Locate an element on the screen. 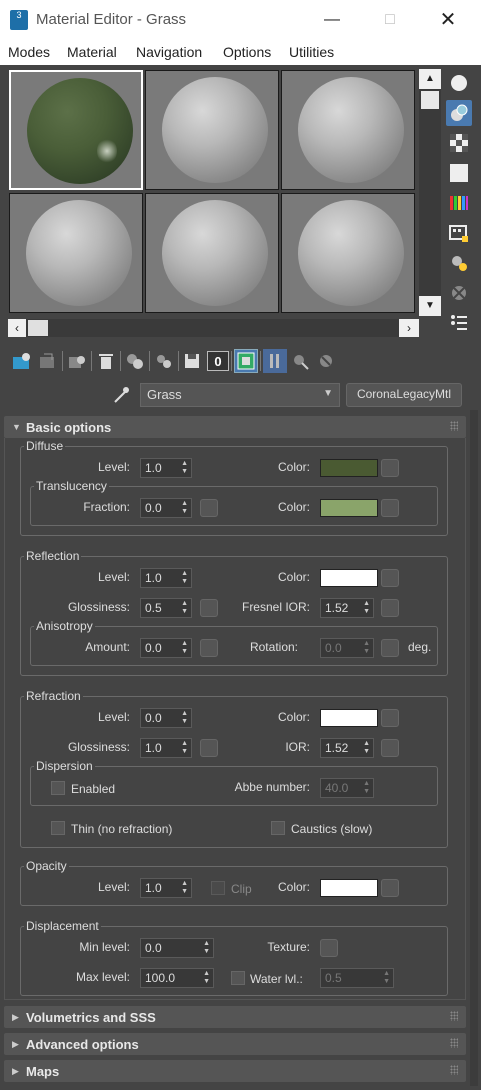  opacity-clip-checkbox is located at coordinates (218, 888).